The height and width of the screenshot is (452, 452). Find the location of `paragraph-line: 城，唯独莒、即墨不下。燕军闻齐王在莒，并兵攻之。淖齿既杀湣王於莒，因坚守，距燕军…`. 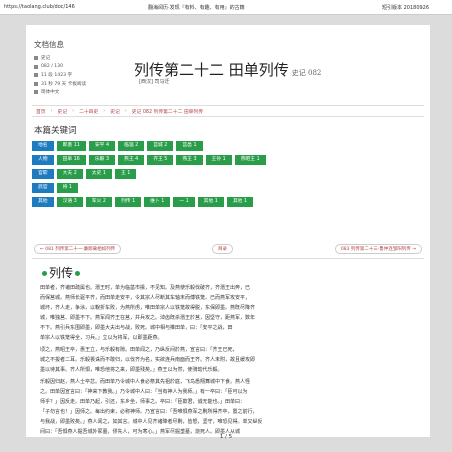

paragraph-line: 城，唯独莒、即墨不下。燕军闻齐王在莒，并兵攻之。淖齿既杀湣王於莒，因坚守，距燕军… is located at coordinates (148, 318).